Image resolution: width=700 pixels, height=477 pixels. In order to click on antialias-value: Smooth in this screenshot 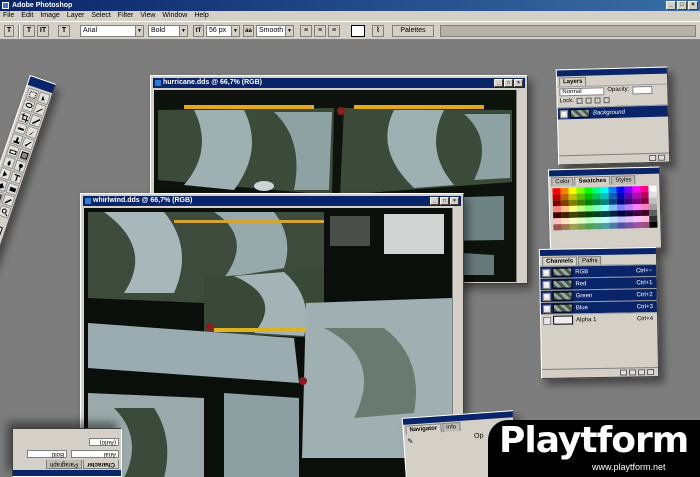, I will do `click(271, 30)`.